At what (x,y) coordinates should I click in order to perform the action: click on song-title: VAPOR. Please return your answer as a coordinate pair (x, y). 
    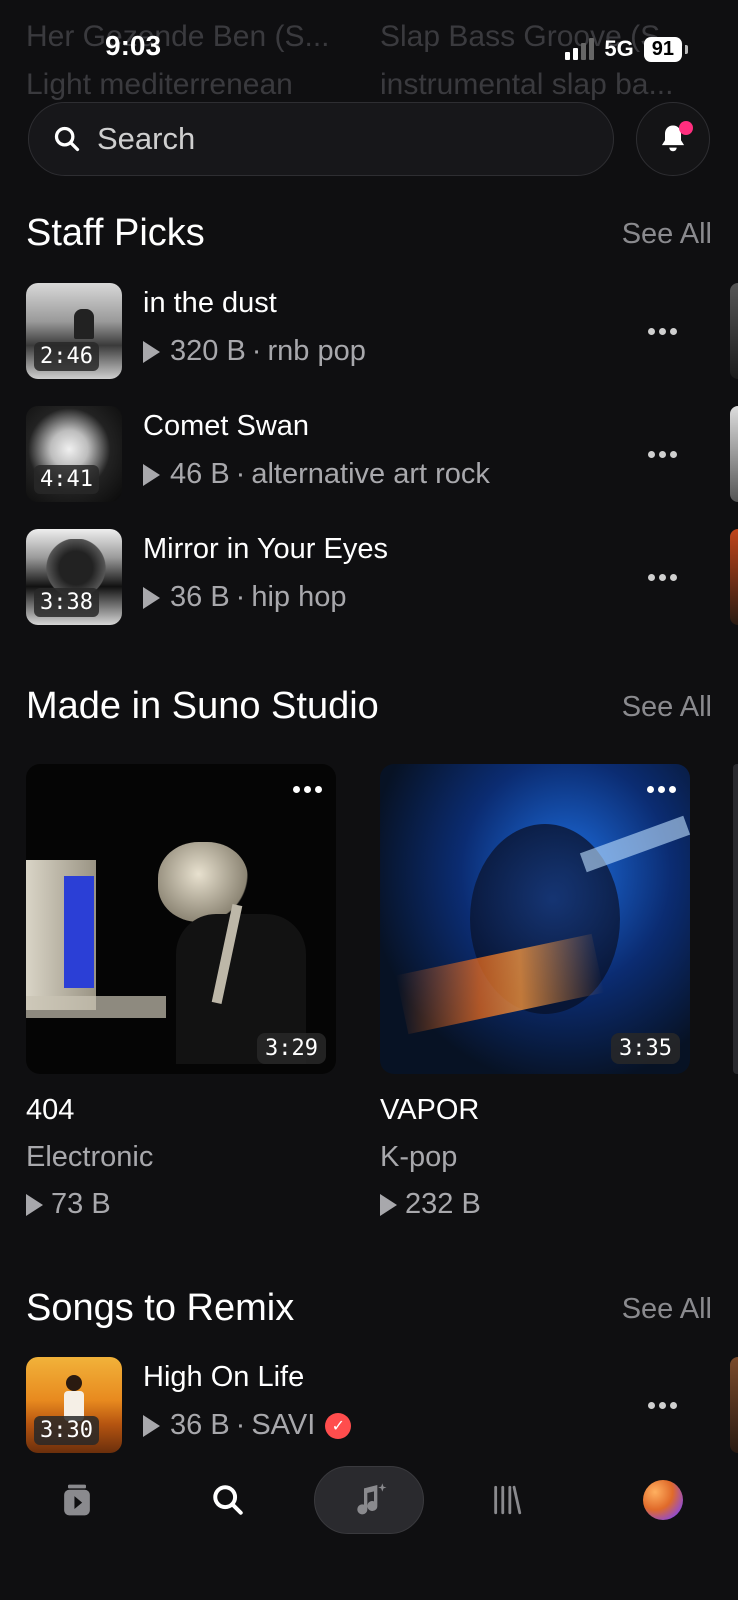
    Looking at the image, I should click on (430, 1110).